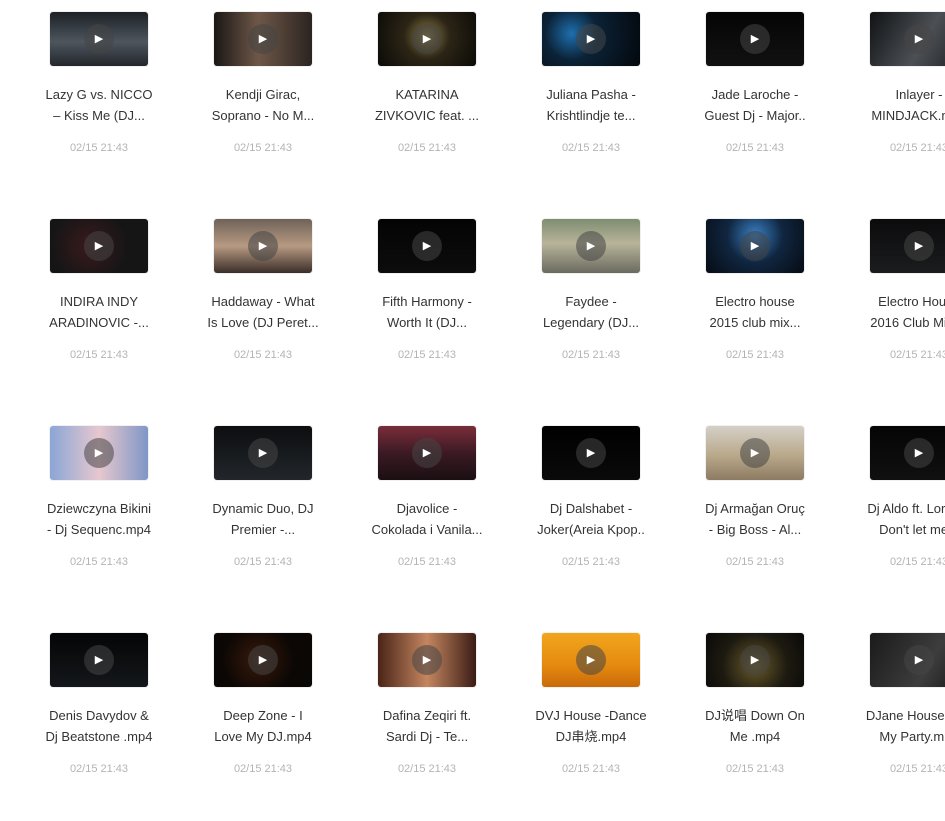 The height and width of the screenshot is (821, 945). I want to click on video-item: ▶ DVJ House -Dance DJ串烧.mp4 02/15 21:43, so click(574, 721).